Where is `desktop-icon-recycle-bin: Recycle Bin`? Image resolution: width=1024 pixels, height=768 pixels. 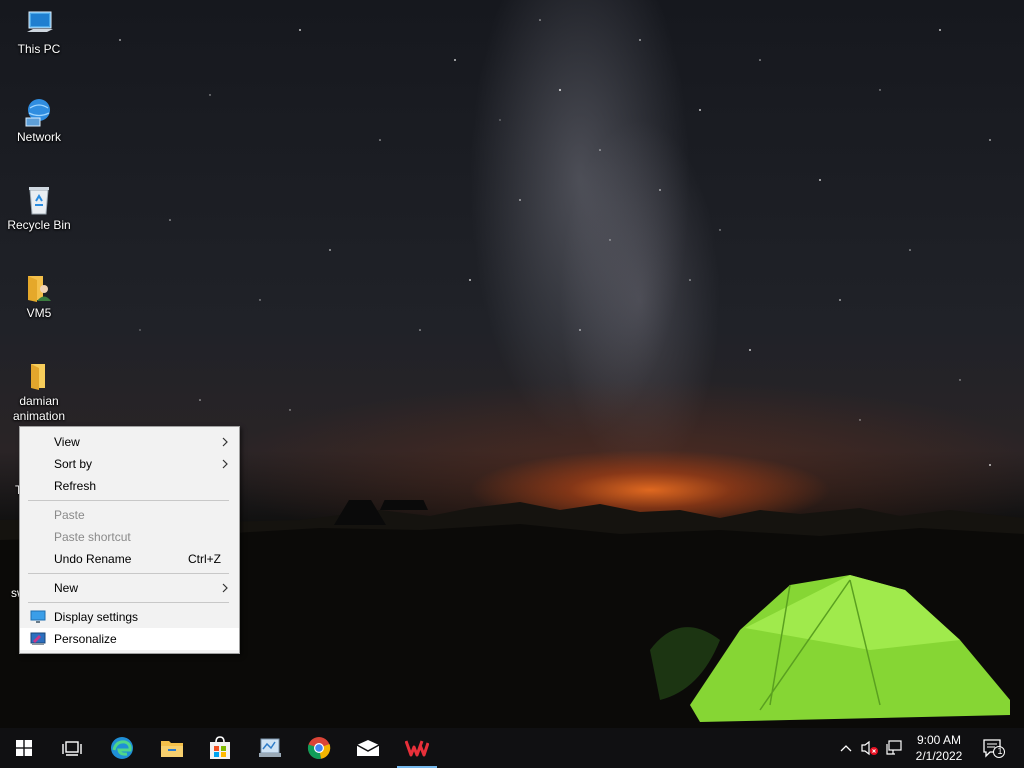
desktop-icon-recycle-bin: Recycle Bin is located at coordinates (39, 208).